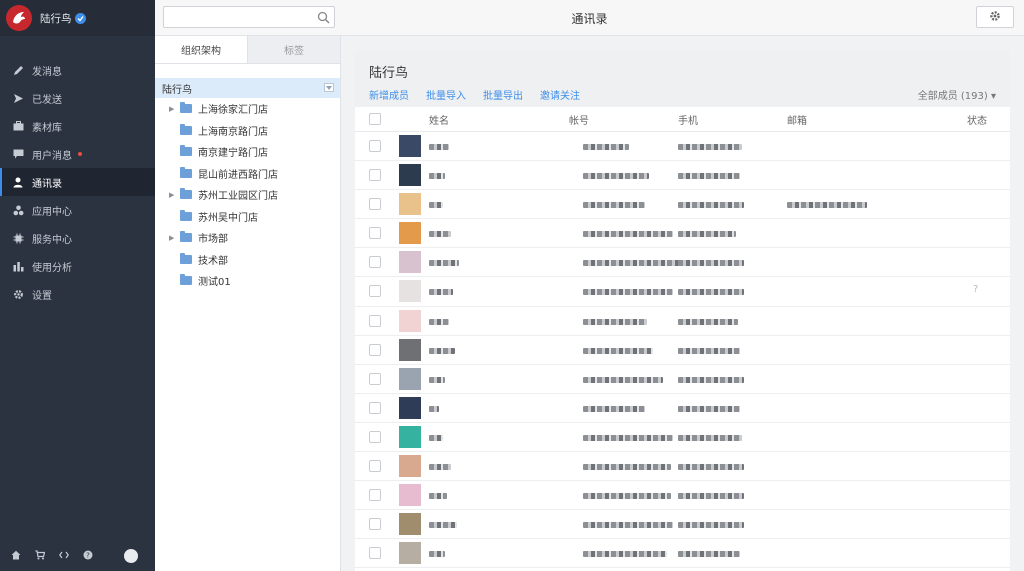 This screenshot has height=571, width=1024. Describe the element at coordinates (77, 238) in the screenshot. I see `sidebar-item-service-center: 服务中心` at that location.